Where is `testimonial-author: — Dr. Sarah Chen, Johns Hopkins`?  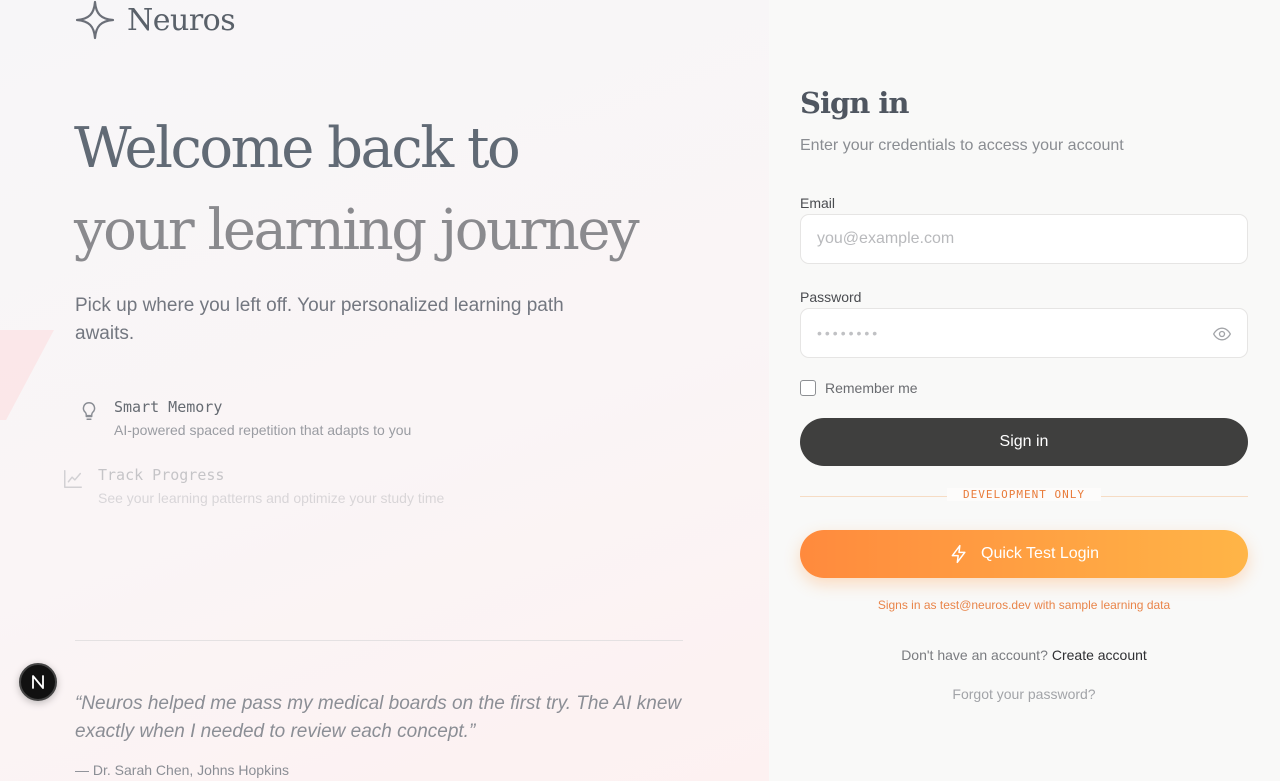
testimonial-author: — Dr. Sarah Chen, Johns Hopkins is located at coordinates (182, 770).